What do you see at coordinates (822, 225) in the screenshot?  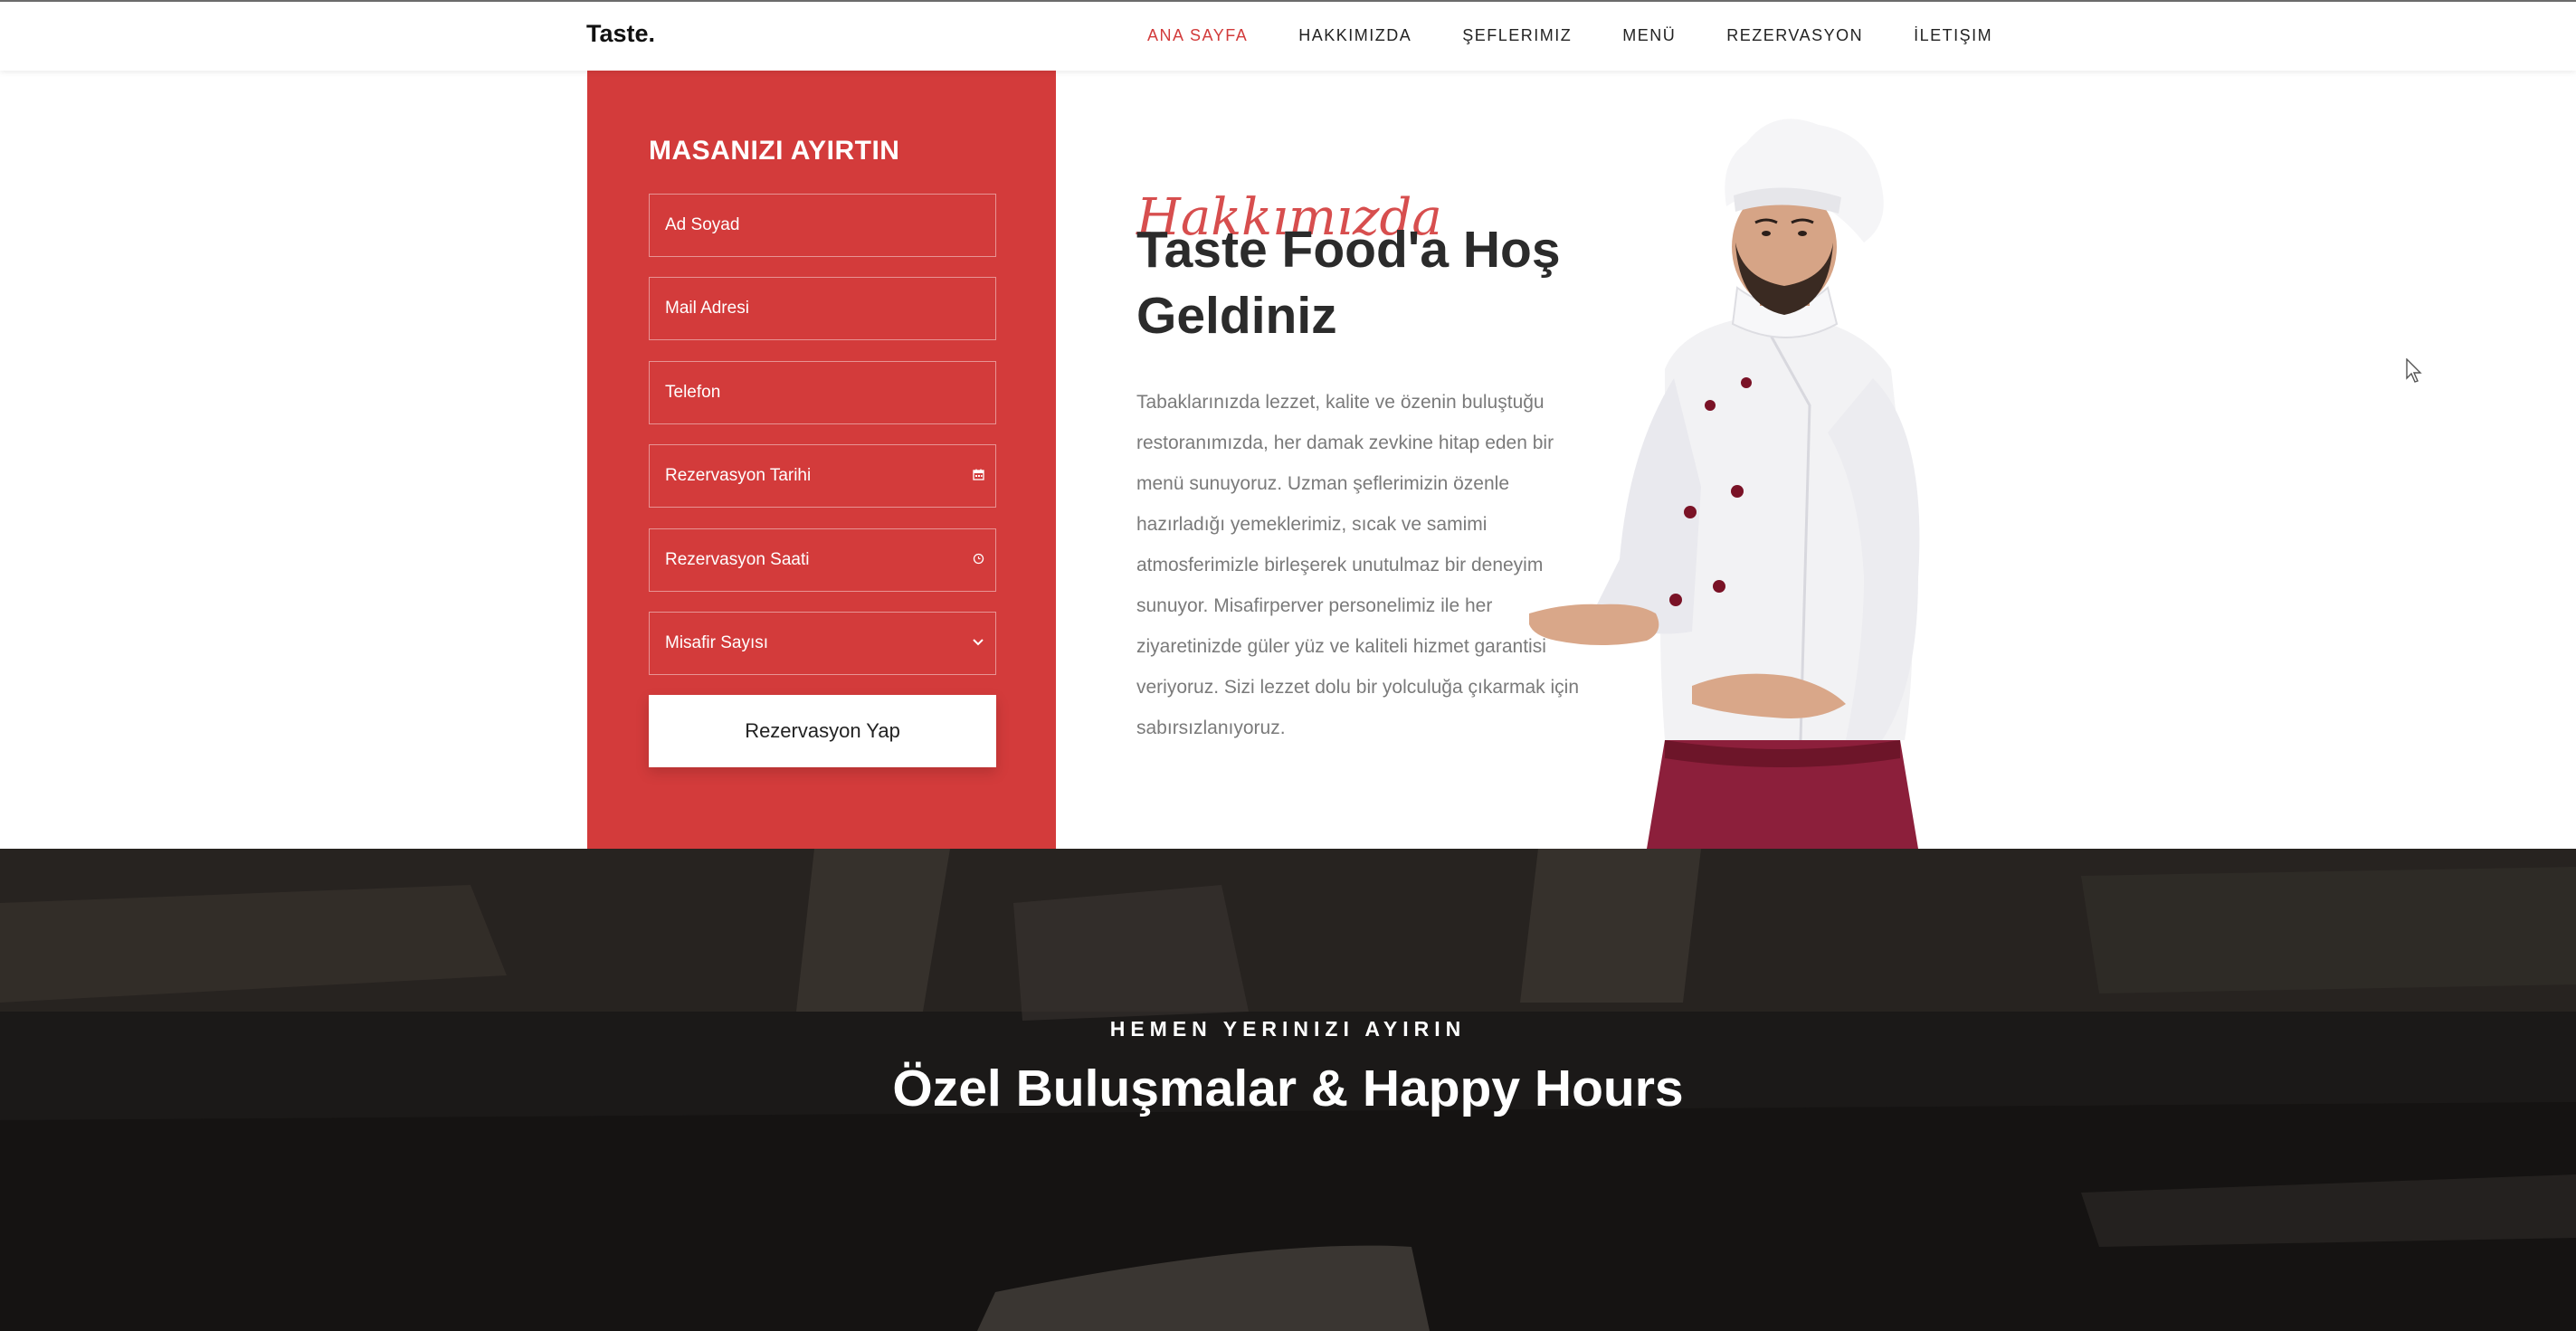 I see `name-field: Ad Soyad` at bounding box center [822, 225].